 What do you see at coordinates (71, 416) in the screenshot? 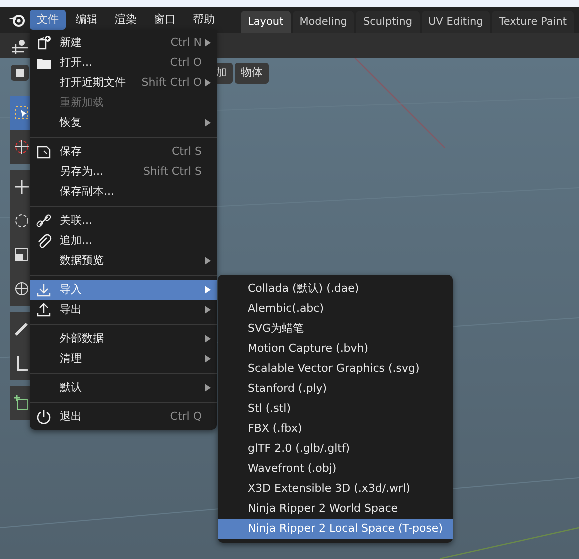
I see `menu-item-label: 退出` at bounding box center [71, 416].